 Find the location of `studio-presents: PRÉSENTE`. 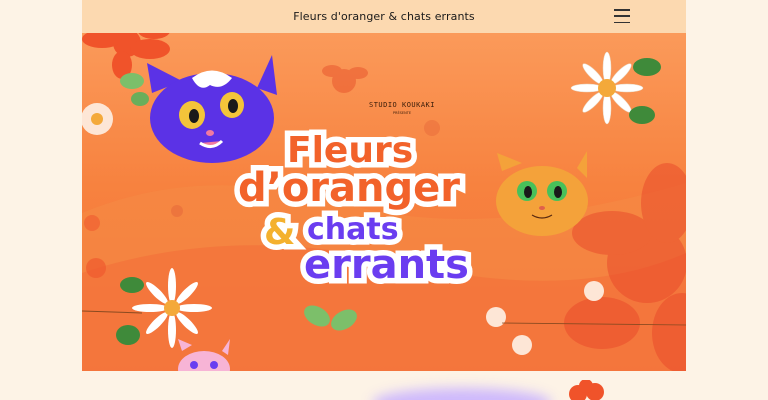

studio-presents: PRÉSENTE is located at coordinates (402, 113).